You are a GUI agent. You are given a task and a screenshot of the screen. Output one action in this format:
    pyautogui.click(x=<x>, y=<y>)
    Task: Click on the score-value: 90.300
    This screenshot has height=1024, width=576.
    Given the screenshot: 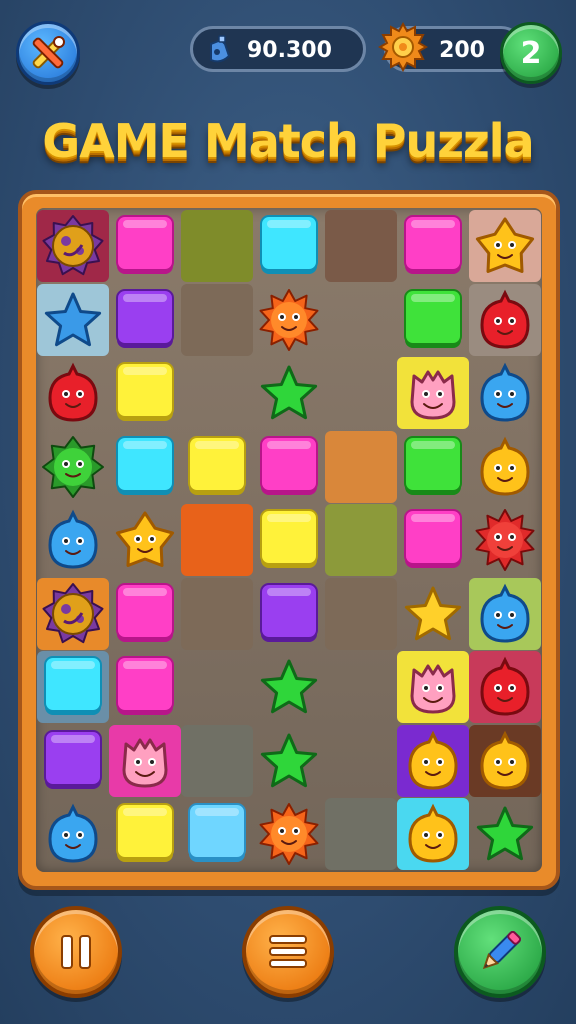 What is the action you would take?
    pyautogui.click(x=289, y=50)
    